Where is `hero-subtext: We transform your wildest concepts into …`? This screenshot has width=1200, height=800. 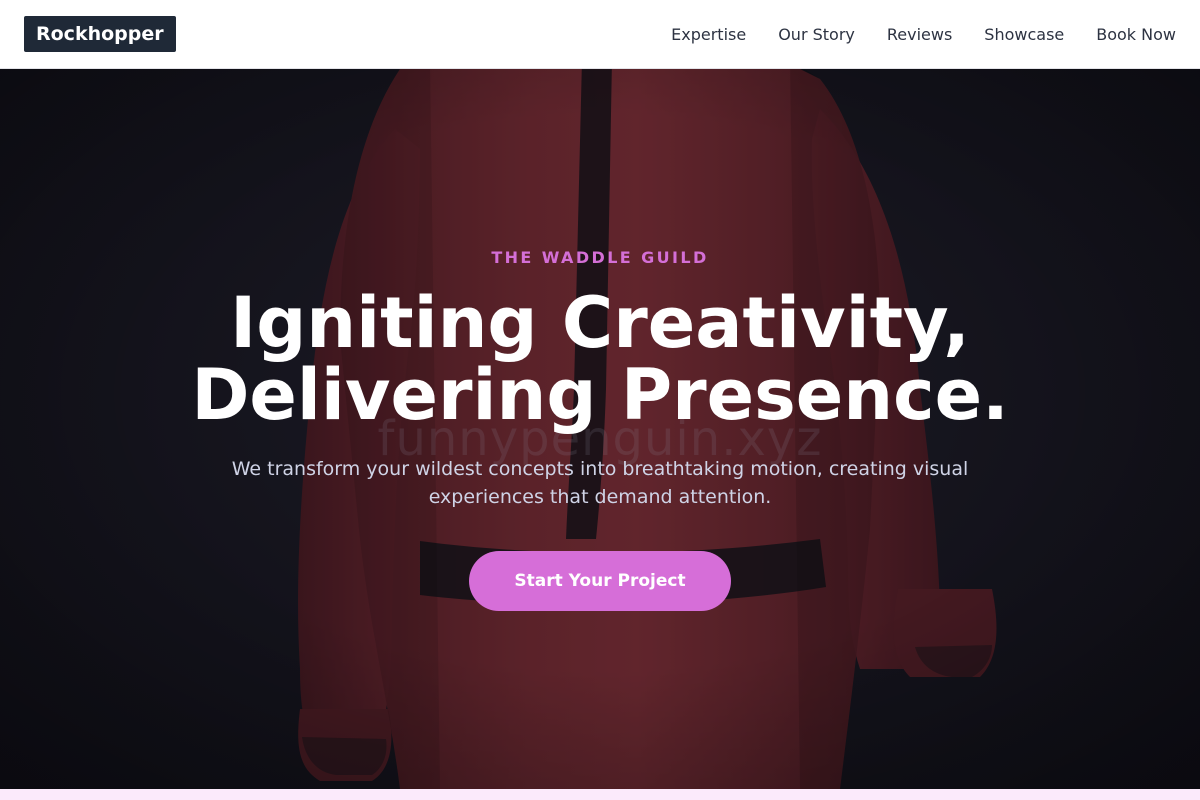 hero-subtext: We transform your wildest concepts into … is located at coordinates (600, 483).